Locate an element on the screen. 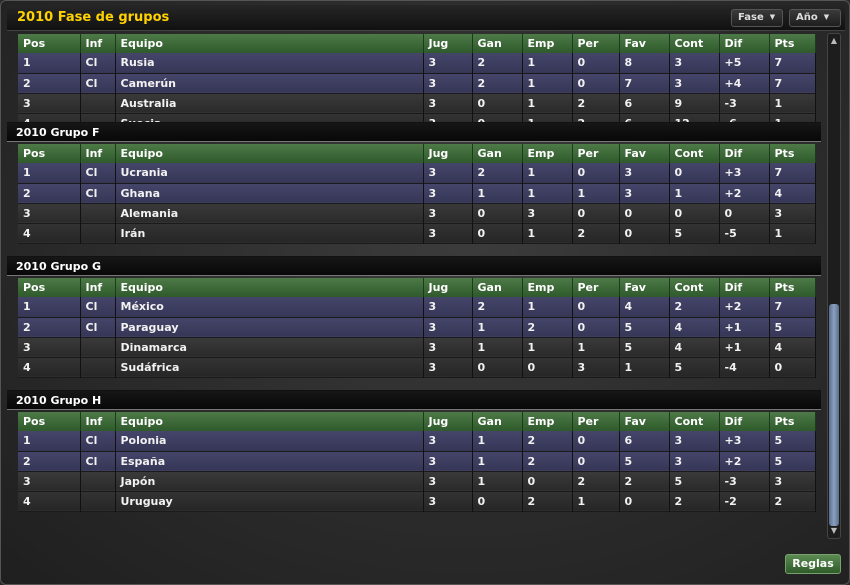  table-row: 1 Cl Rusia 3 2 1 0 8 3 +5 7 is located at coordinates (417, 63).